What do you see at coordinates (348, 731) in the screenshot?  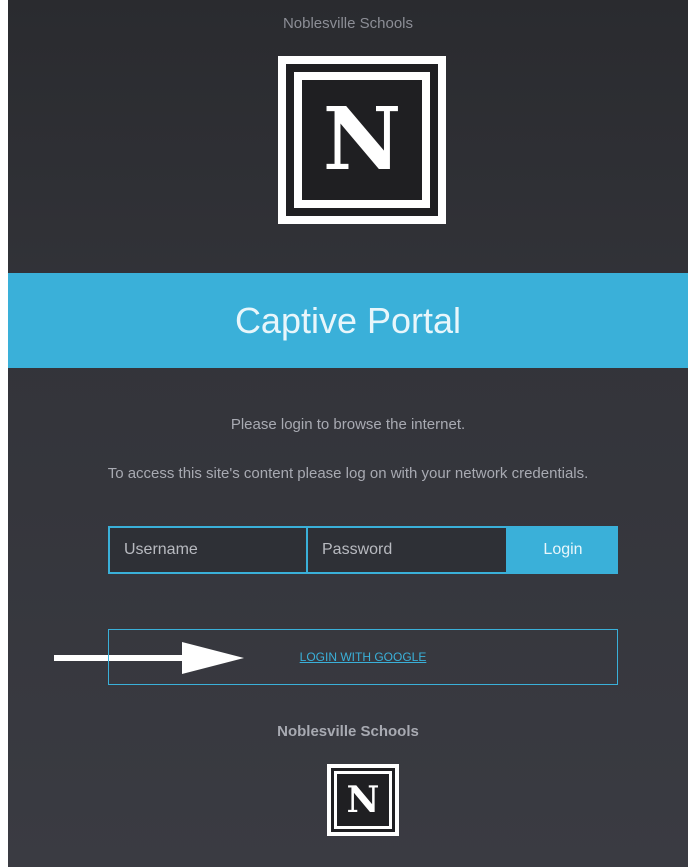 I see `footer-org-name: Noblesville Schools` at bounding box center [348, 731].